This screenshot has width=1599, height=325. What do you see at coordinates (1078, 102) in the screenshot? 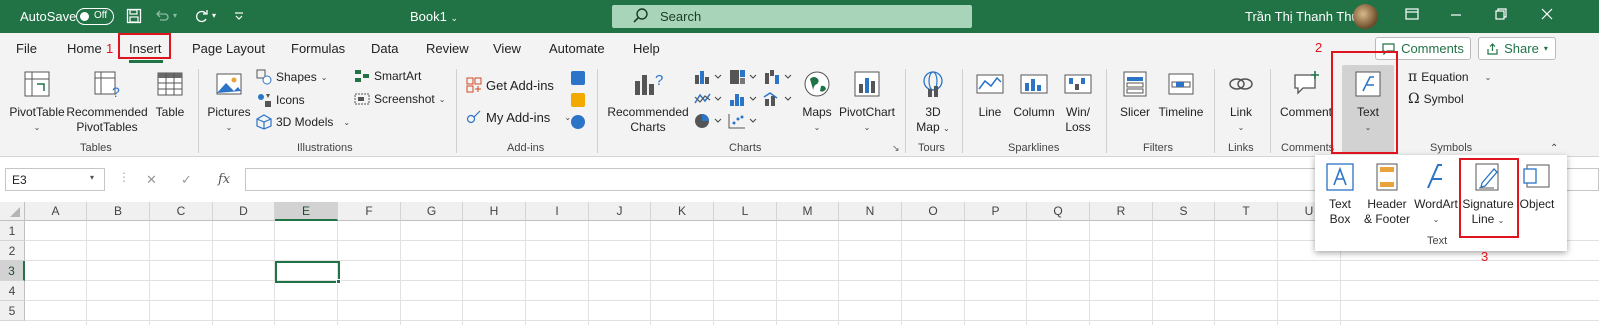
I see `sparkline-winloss-button: Win/ Loss` at bounding box center [1078, 102].